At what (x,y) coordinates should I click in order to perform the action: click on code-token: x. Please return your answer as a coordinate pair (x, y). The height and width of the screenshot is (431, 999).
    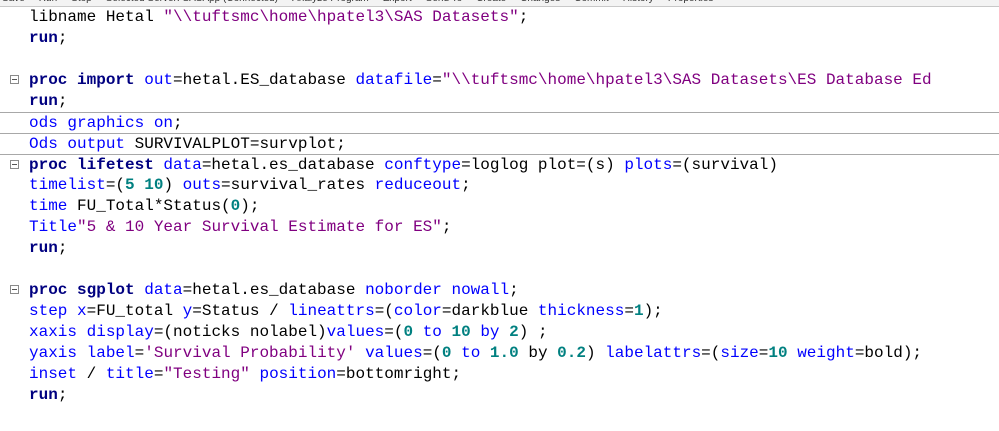
    Looking at the image, I should click on (82, 311).